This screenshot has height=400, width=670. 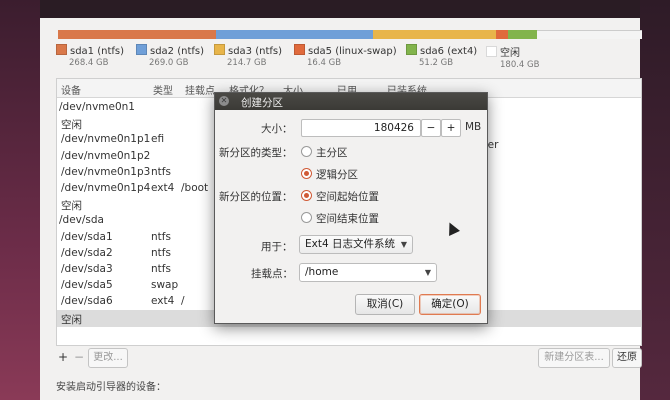 I want to click on close-icon: ✕, so click(x=224, y=101).